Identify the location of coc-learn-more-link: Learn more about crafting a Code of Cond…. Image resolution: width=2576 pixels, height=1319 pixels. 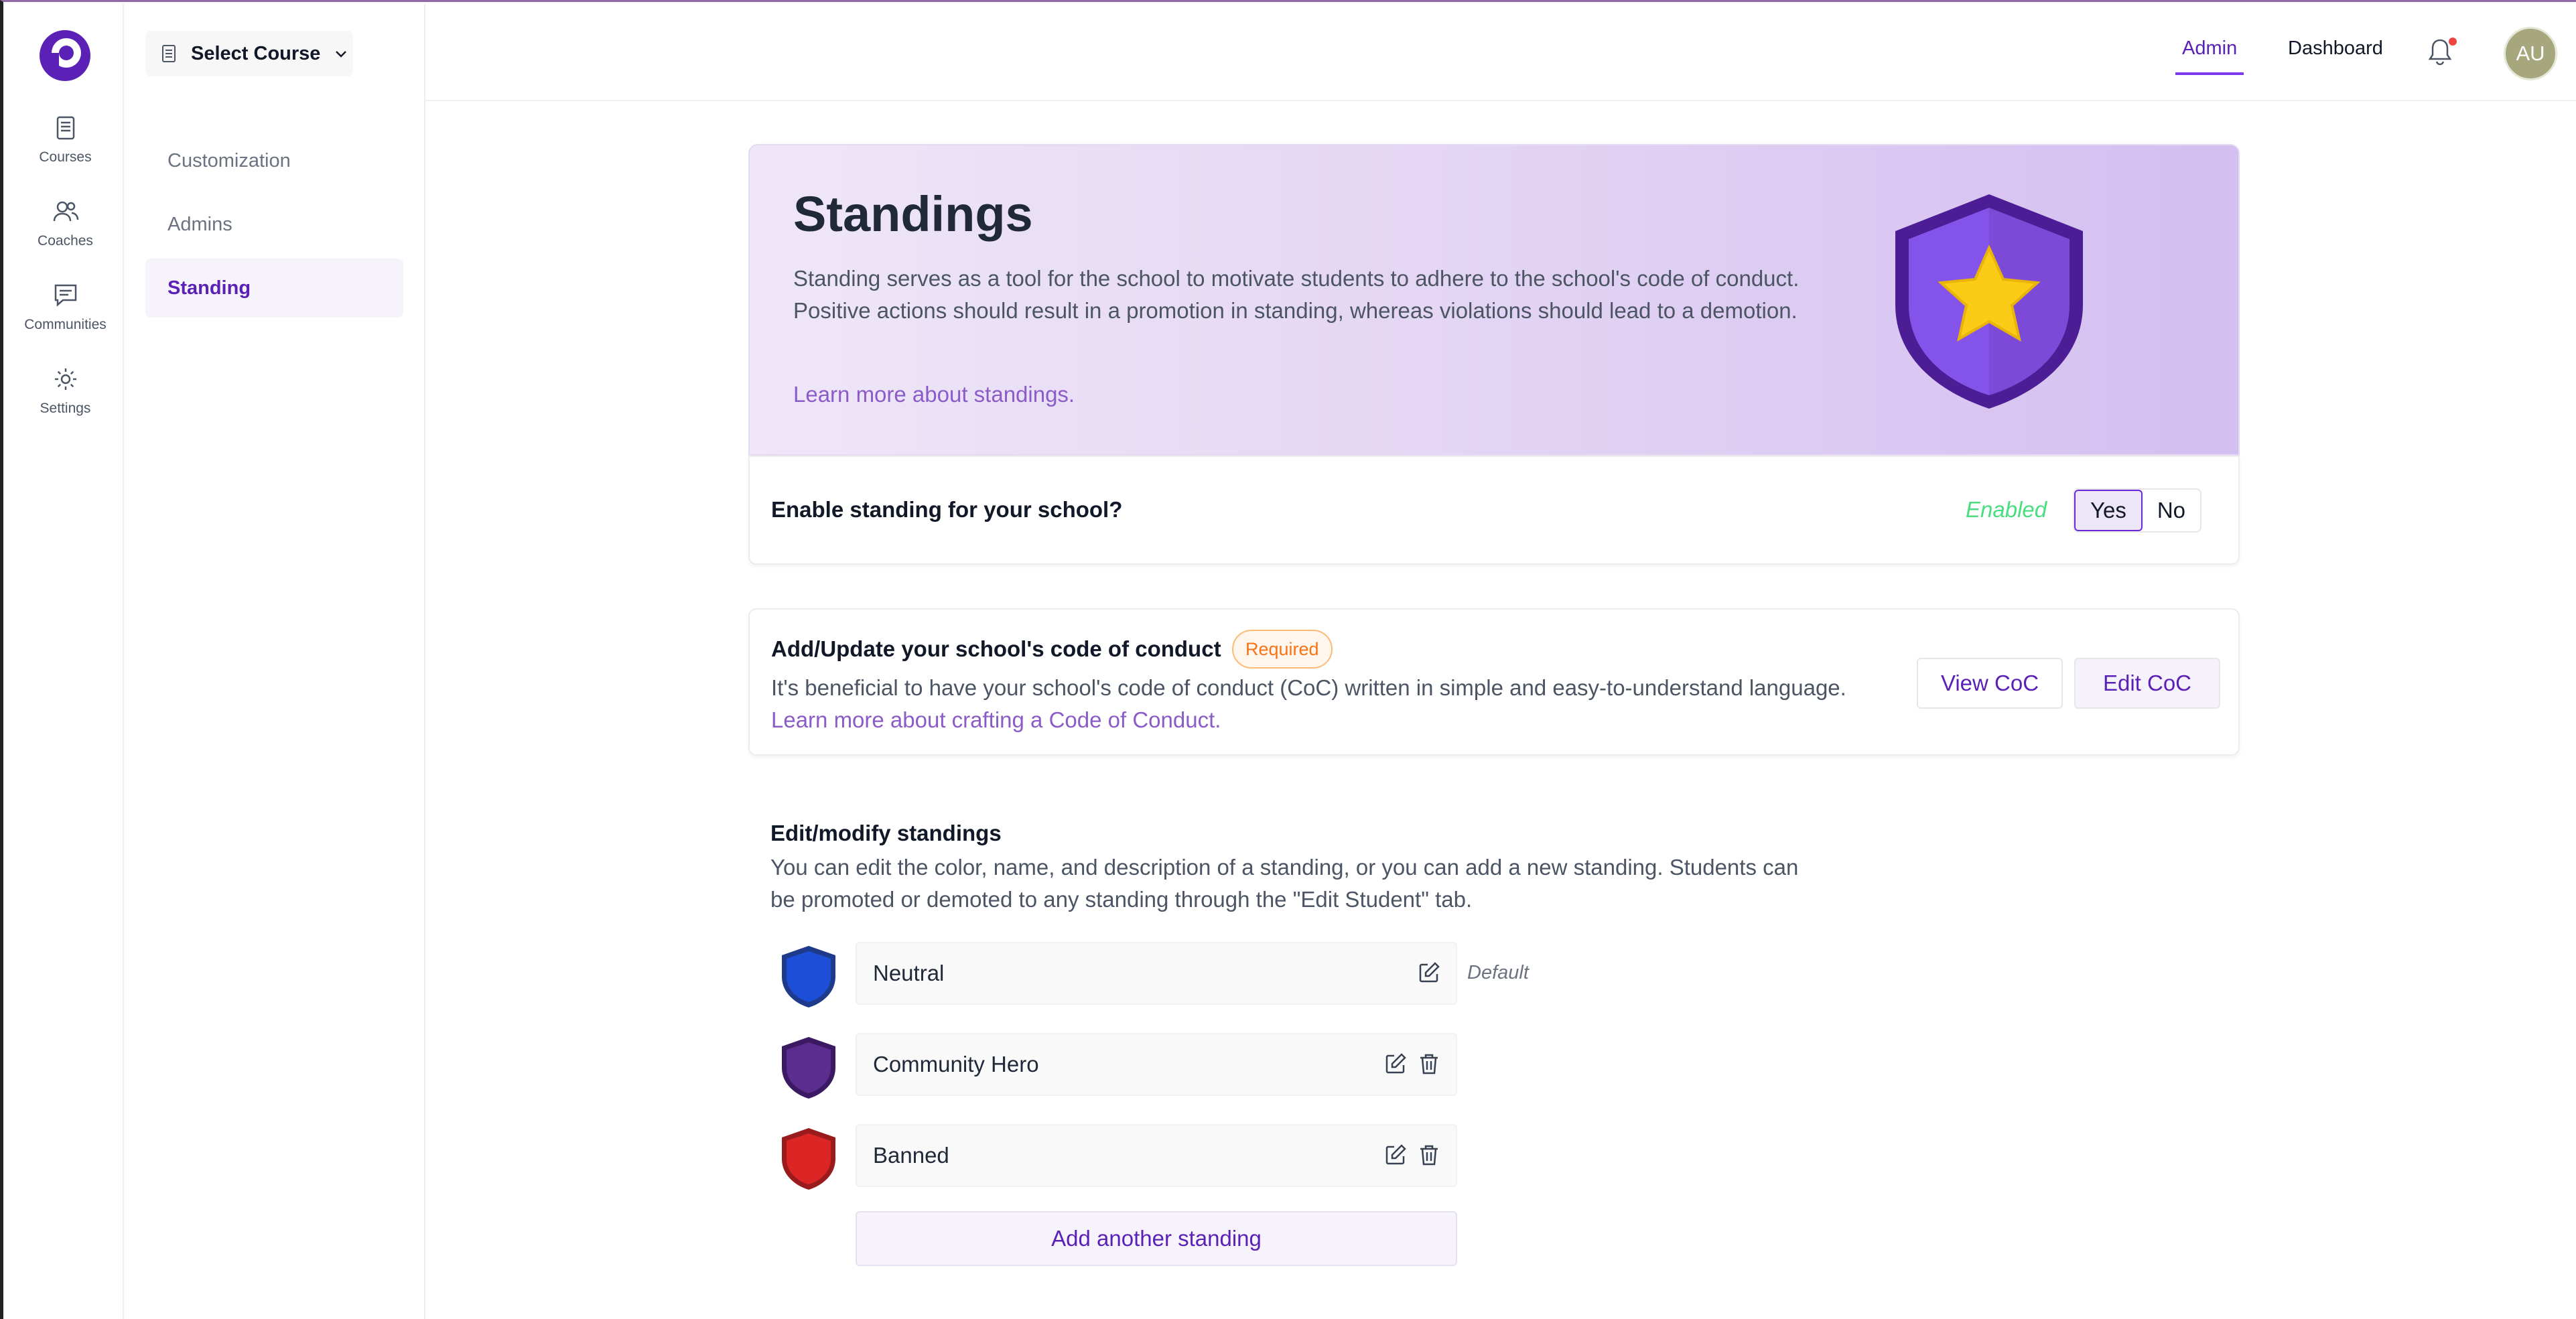
(996, 720).